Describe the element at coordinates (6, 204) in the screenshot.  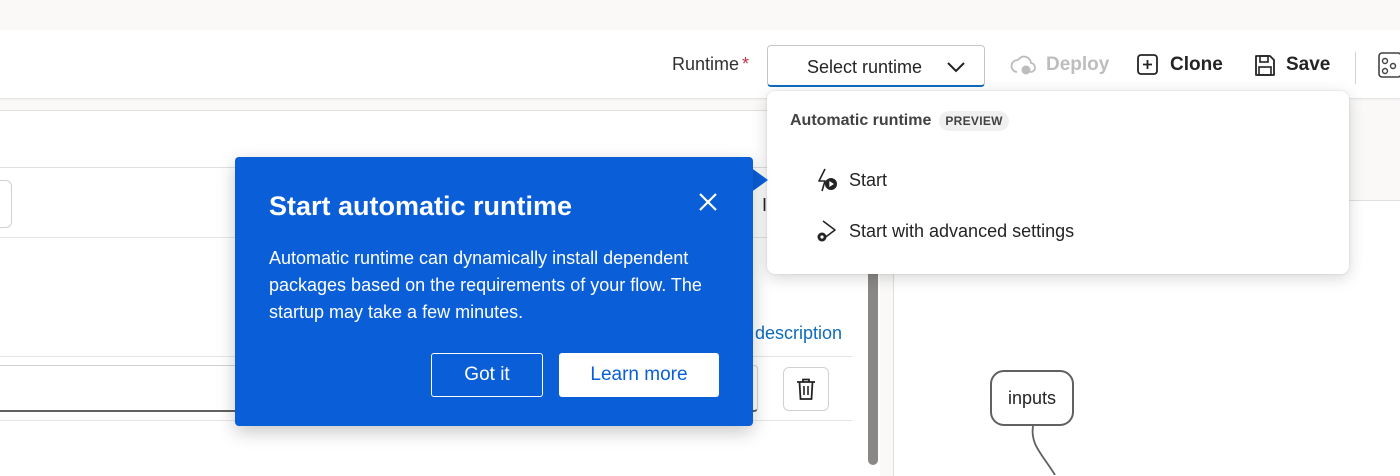
I see `collapsed-field` at that location.